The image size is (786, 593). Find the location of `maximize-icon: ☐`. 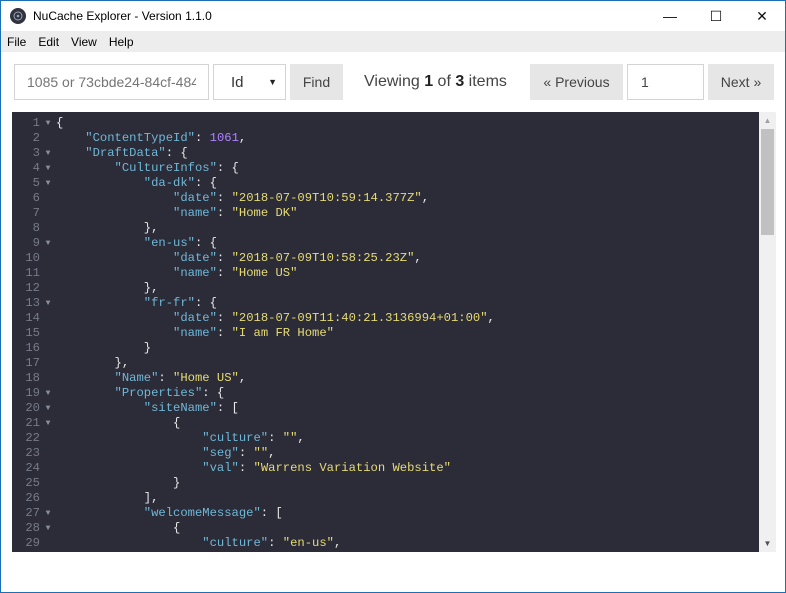

maximize-icon: ☐ is located at coordinates (716, 15).